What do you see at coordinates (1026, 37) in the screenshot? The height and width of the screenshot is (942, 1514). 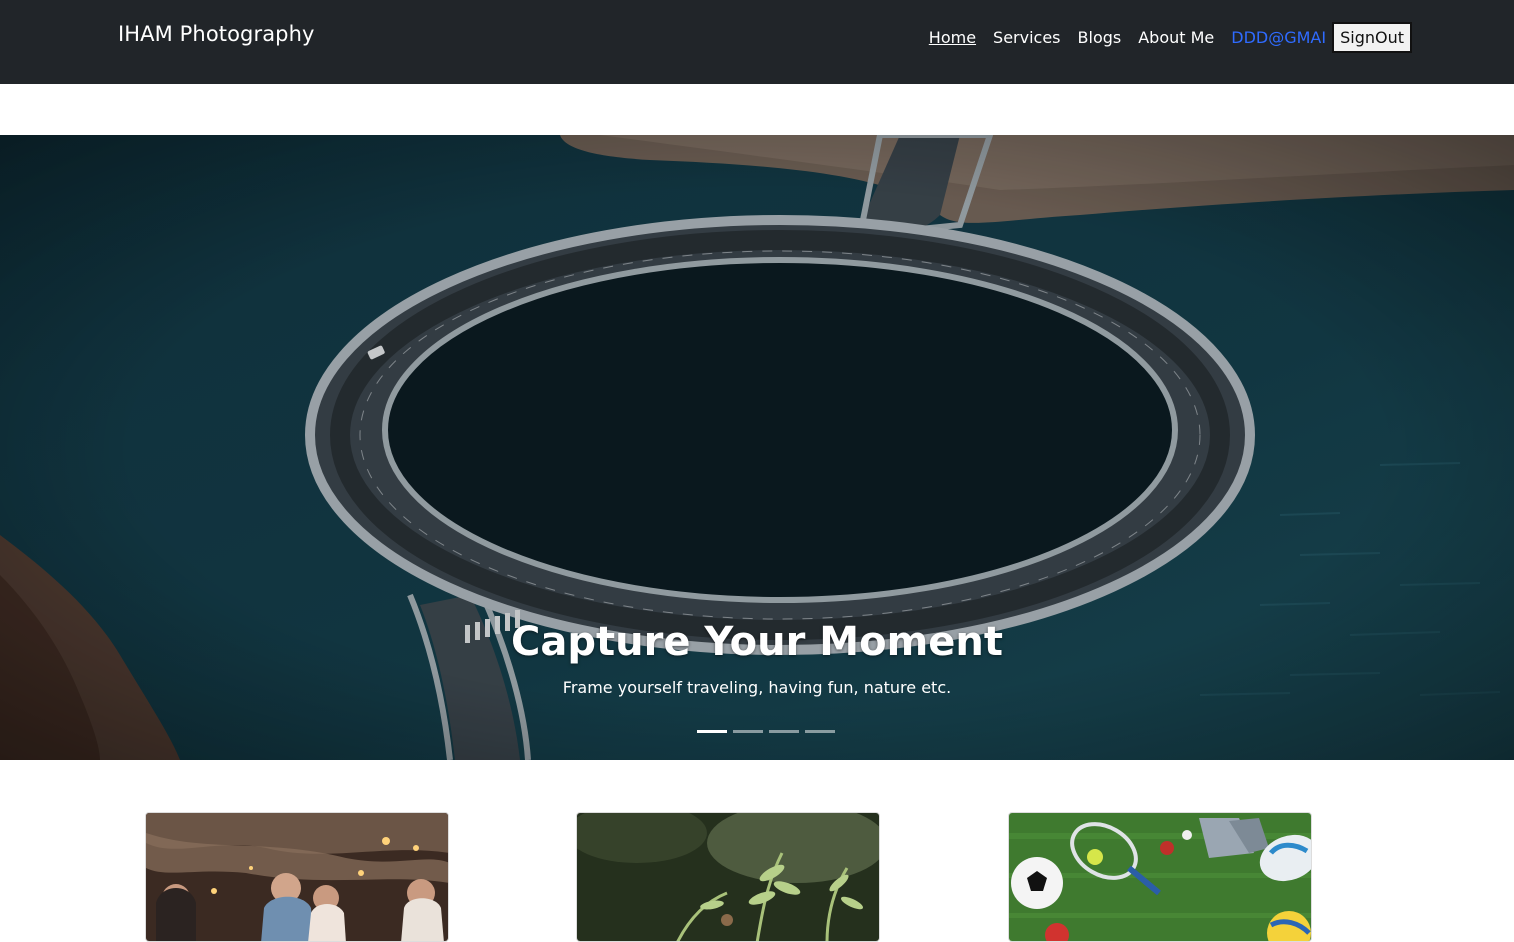 I see `nav-link-services: Services` at bounding box center [1026, 37].